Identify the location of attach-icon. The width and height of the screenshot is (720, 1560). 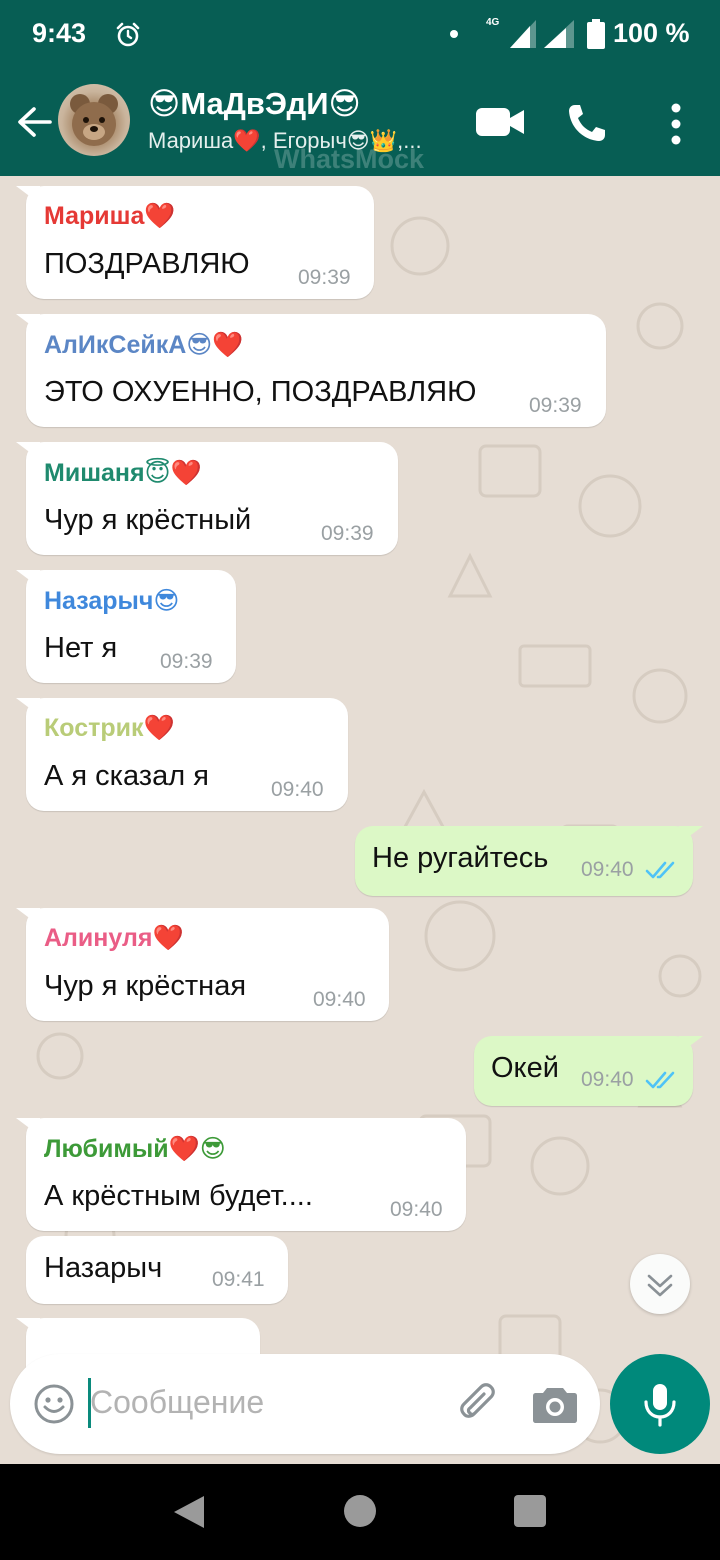
(479, 1405).